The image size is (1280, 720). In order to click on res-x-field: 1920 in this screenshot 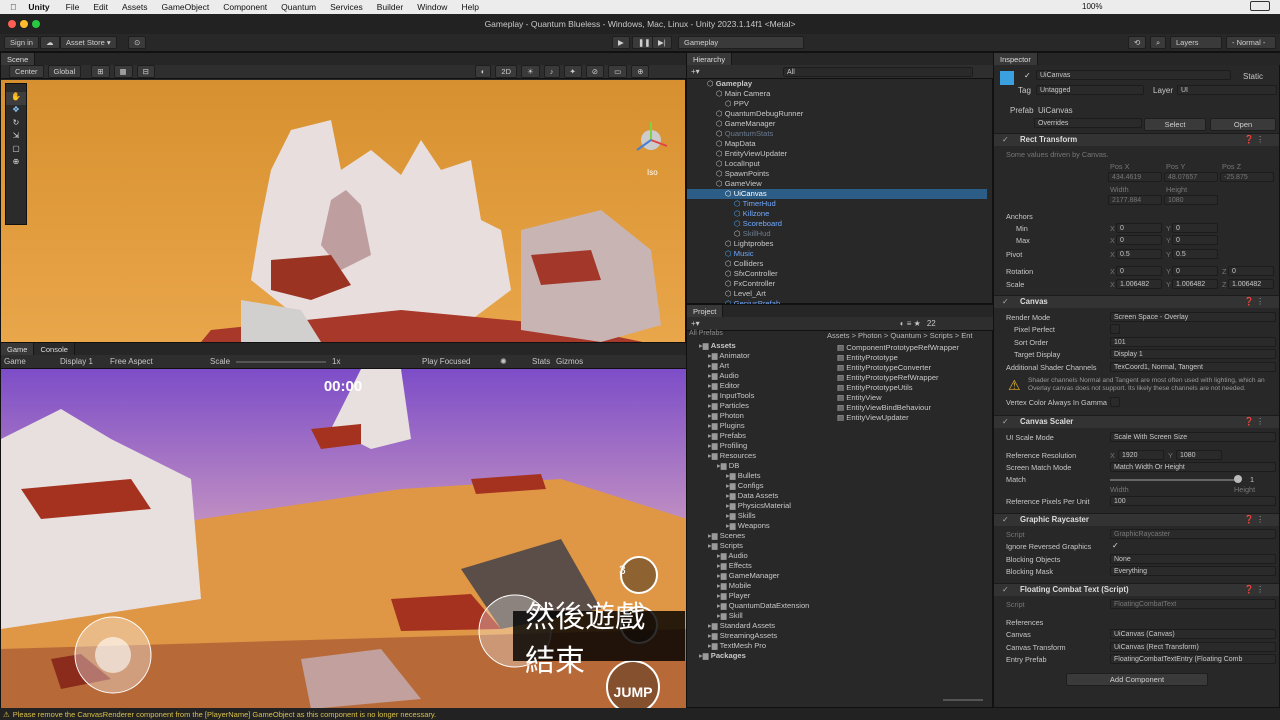, I will do `click(1141, 455)`.